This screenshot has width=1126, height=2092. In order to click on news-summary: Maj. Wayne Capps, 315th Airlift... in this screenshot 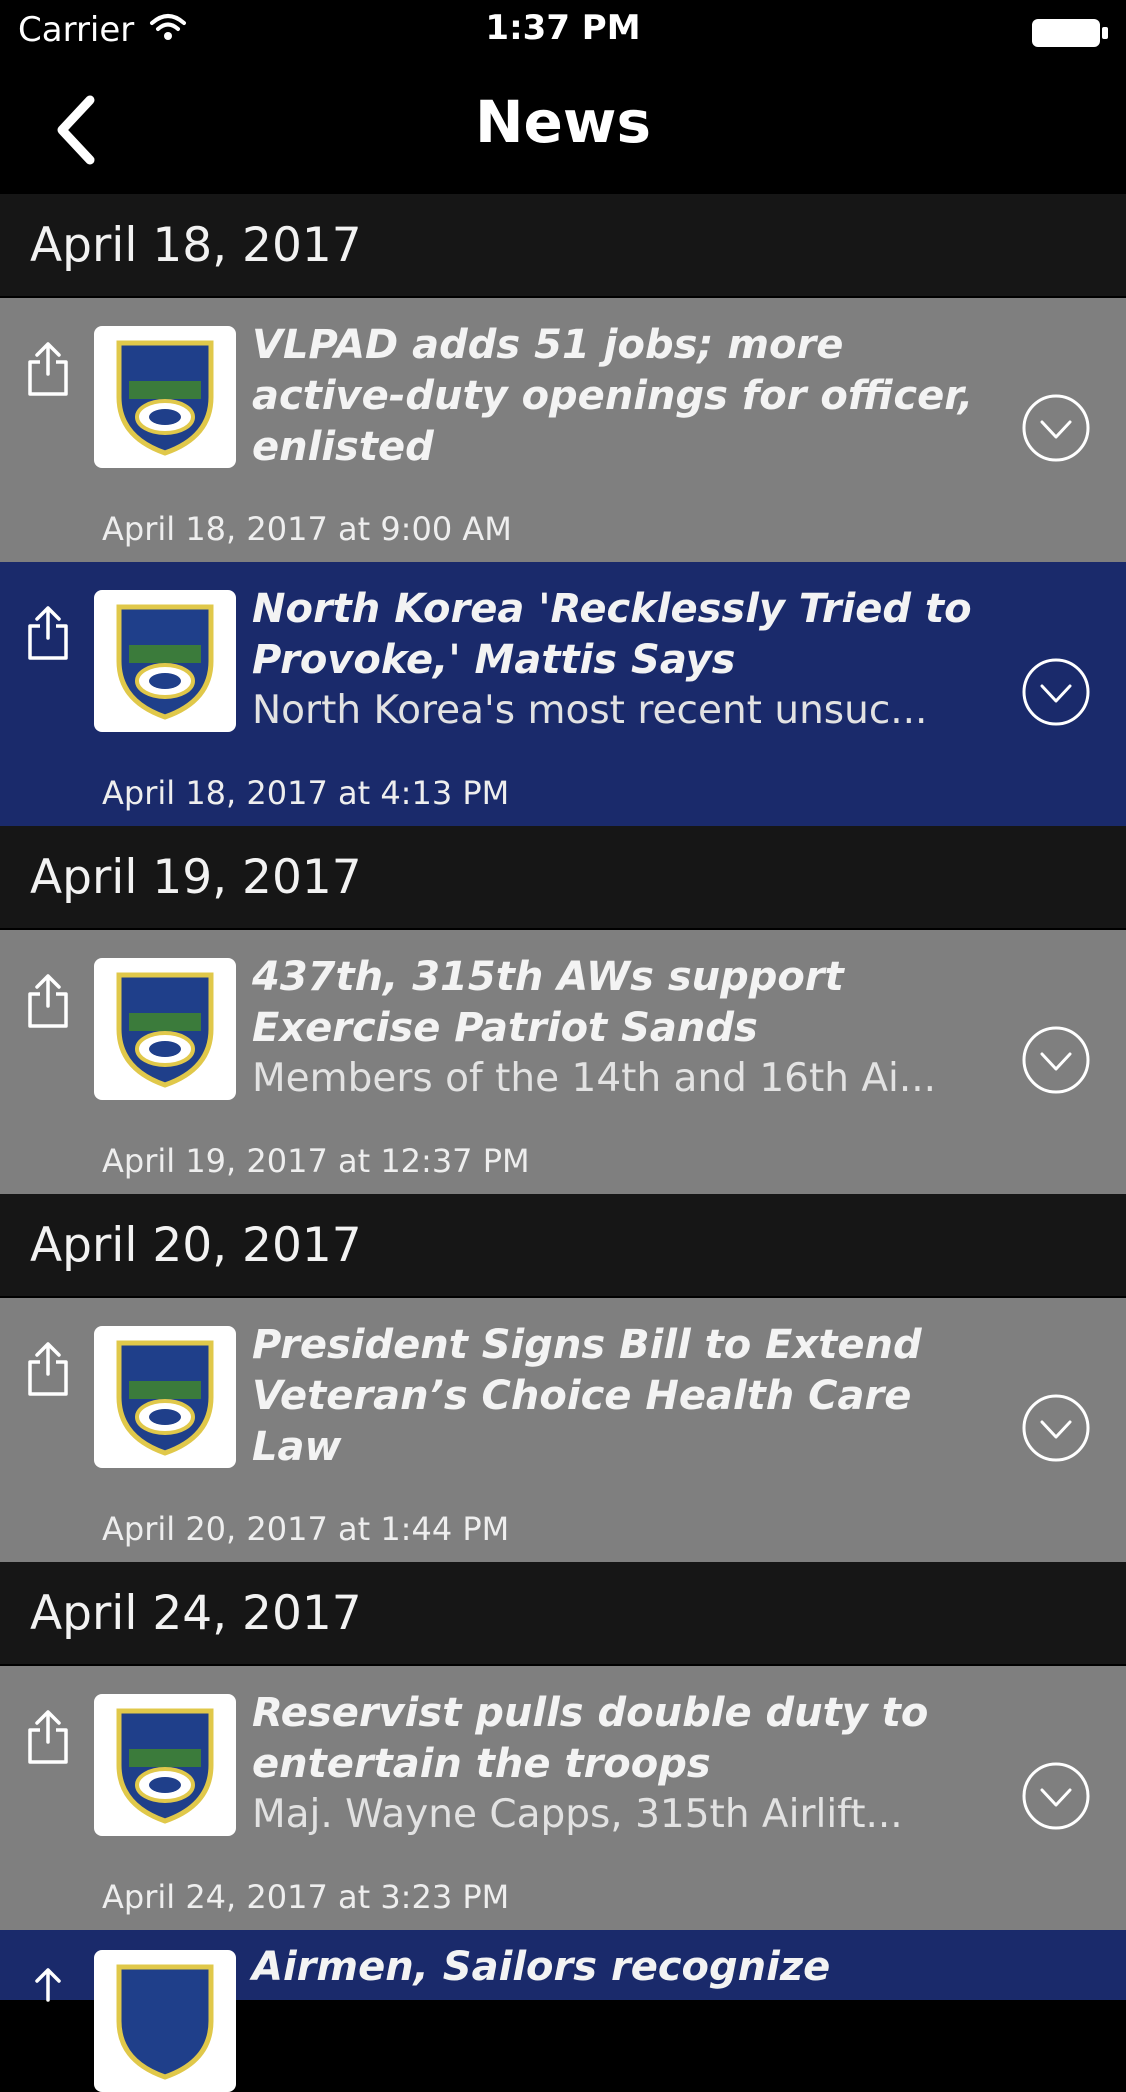, I will do `click(577, 1814)`.